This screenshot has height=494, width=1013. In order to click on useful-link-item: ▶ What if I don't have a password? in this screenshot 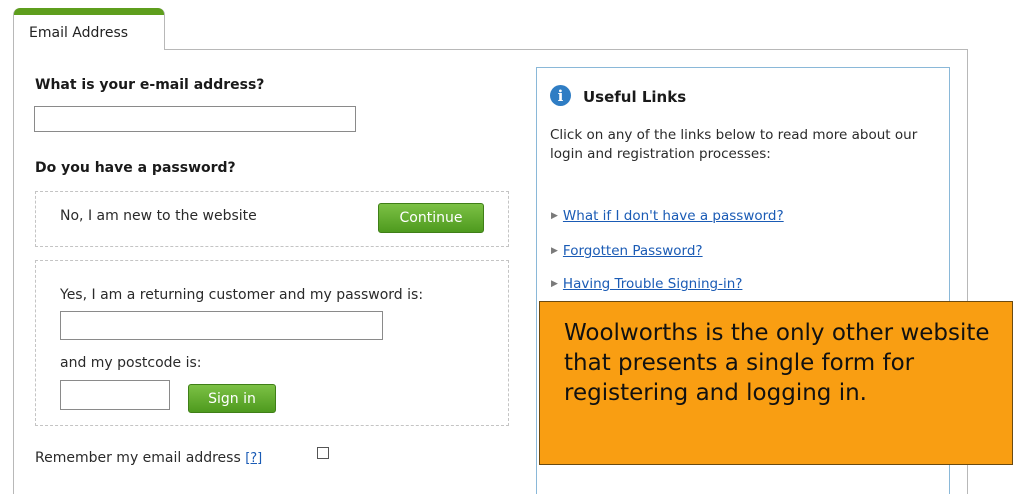, I will do `click(667, 216)`.